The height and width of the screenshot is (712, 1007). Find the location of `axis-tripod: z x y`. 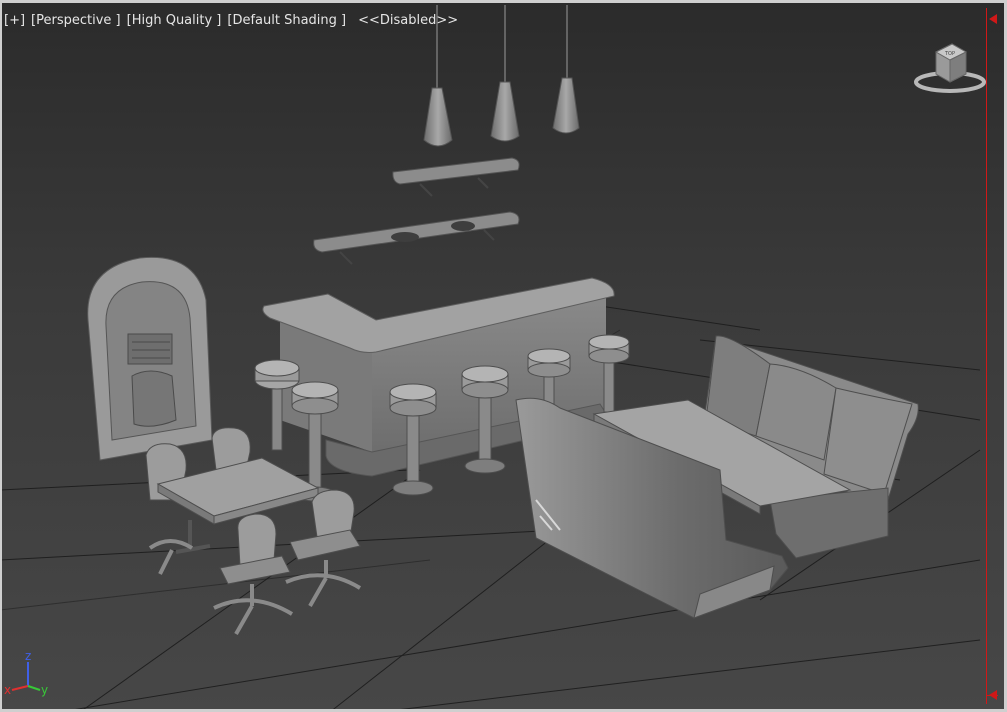

axis-tripod: z x y is located at coordinates (26, 673).